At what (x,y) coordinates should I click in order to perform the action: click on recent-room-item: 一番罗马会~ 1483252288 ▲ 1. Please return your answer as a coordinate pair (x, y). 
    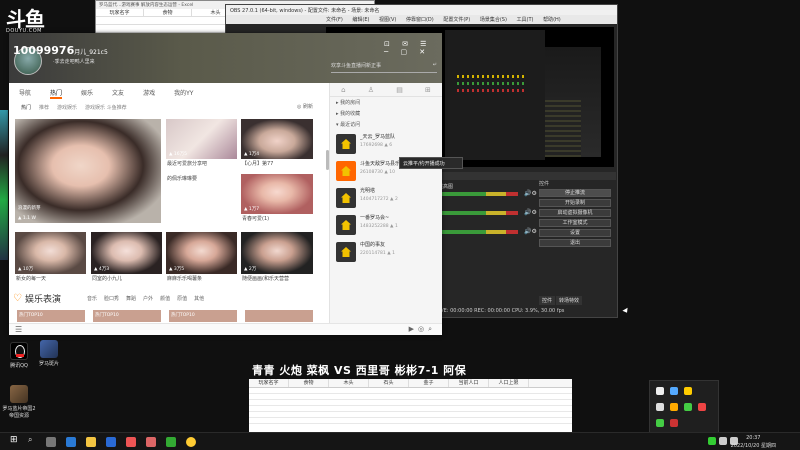
    Looking at the image, I should click on (386, 224).